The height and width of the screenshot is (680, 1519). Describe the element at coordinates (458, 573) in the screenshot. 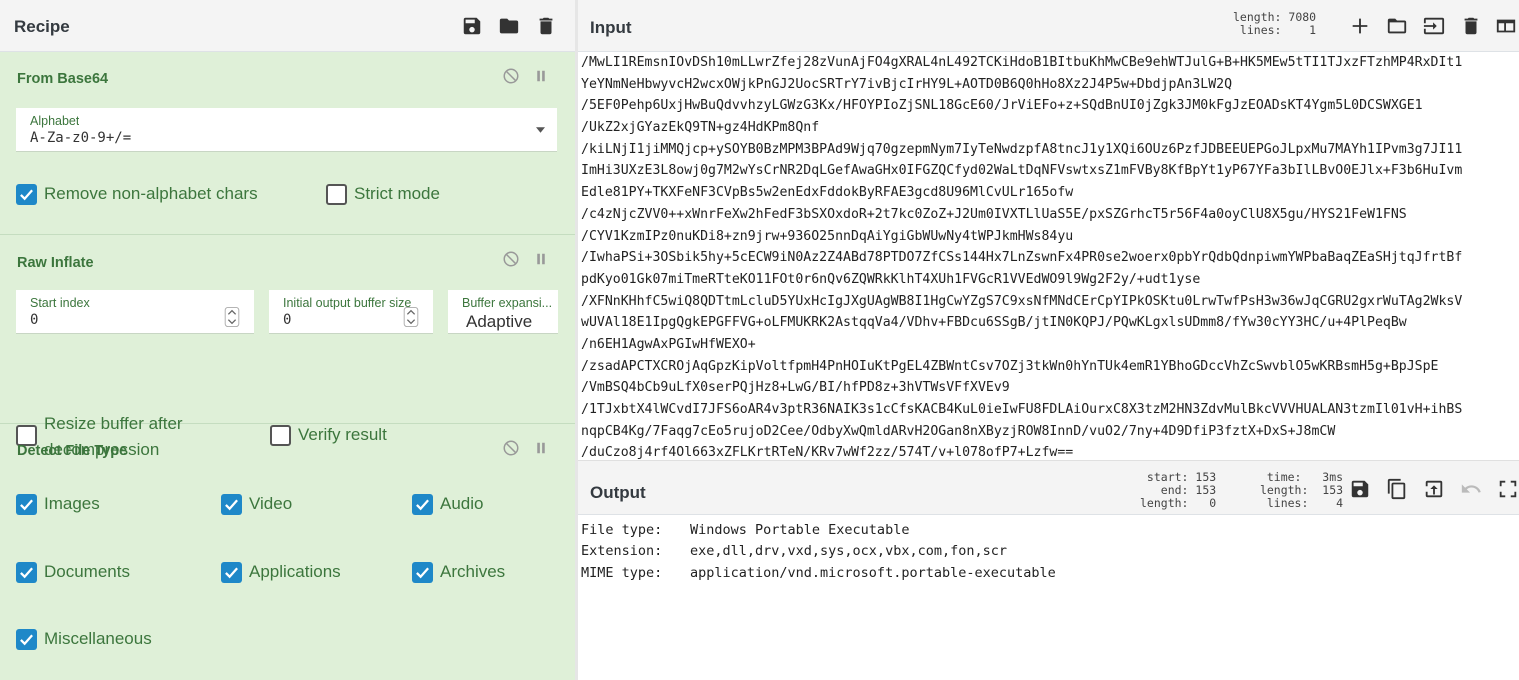

I see `archives-checkbox: Archives` at that location.